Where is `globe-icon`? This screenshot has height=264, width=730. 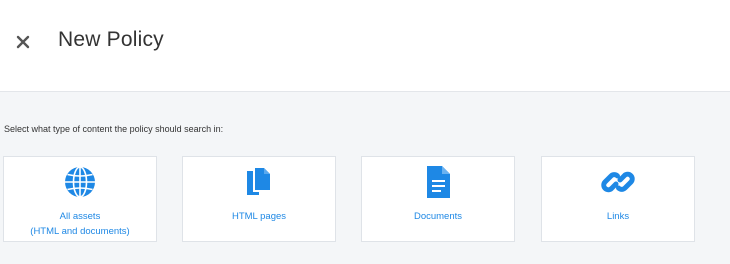
globe-icon is located at coordinates (80, 182).